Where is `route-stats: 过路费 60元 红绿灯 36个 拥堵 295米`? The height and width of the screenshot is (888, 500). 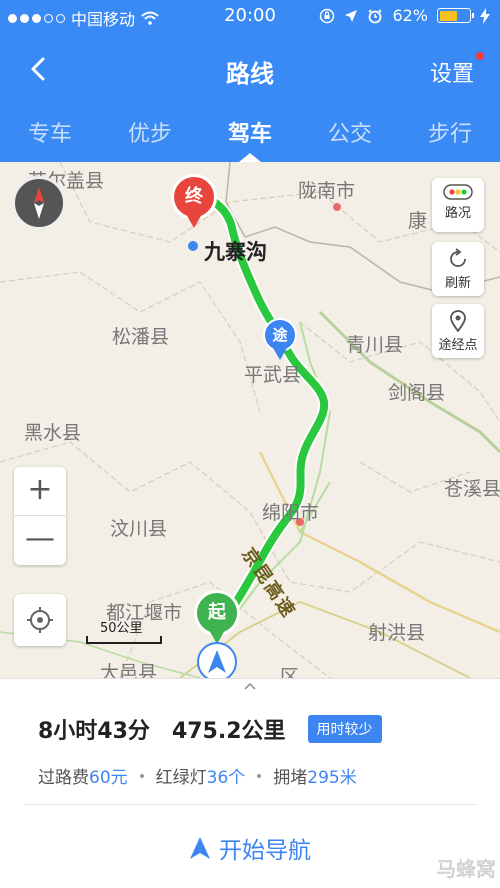 route-stats: 过路费 60元 红绿灯 36个 拥堵 295米 is located at coordinates (197, 775).